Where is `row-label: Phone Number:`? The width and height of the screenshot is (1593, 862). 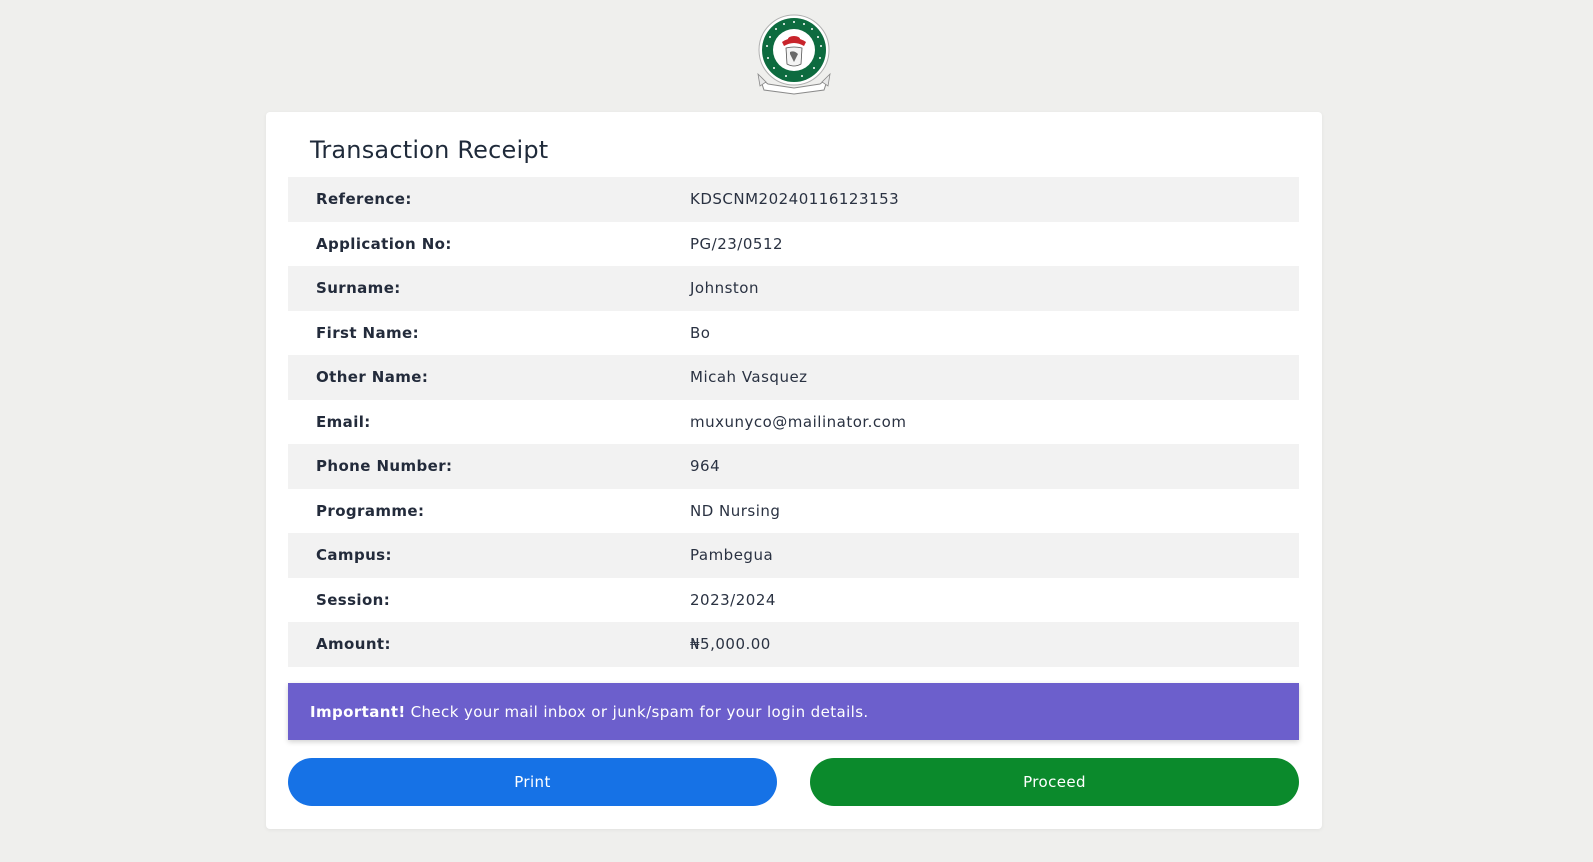 row-label: Phone Number: is located at coordinates (384, 466).